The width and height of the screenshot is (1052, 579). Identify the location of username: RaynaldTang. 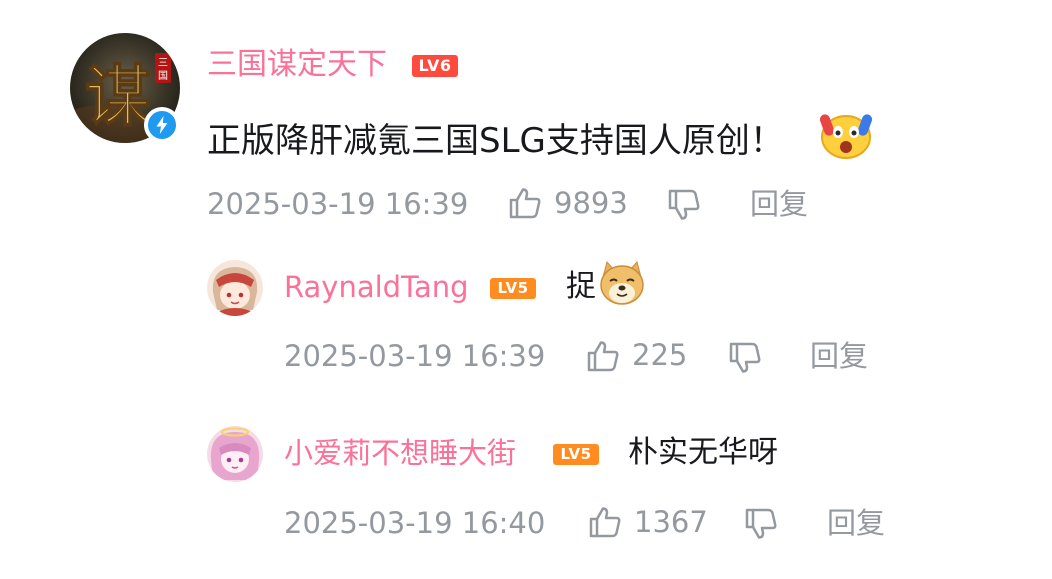
(376, 287).